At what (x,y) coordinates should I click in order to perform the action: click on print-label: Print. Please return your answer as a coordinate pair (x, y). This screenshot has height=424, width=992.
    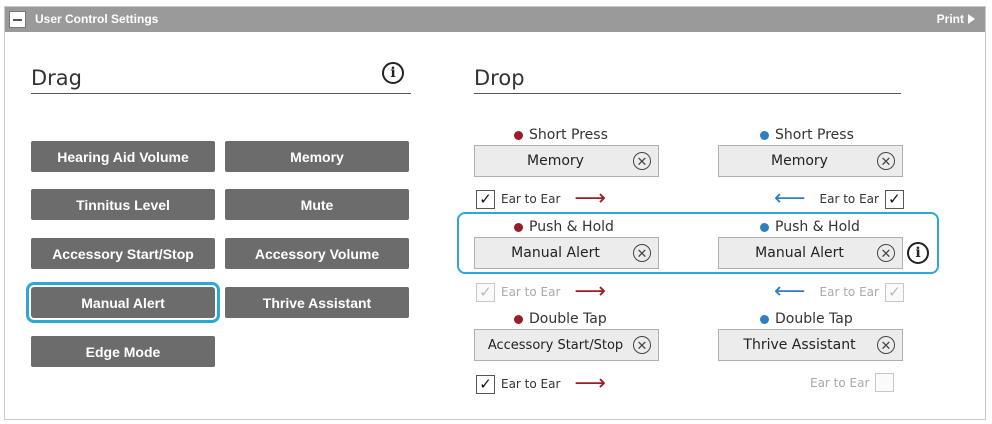
    Looking at the image, I should click on (950, 19).